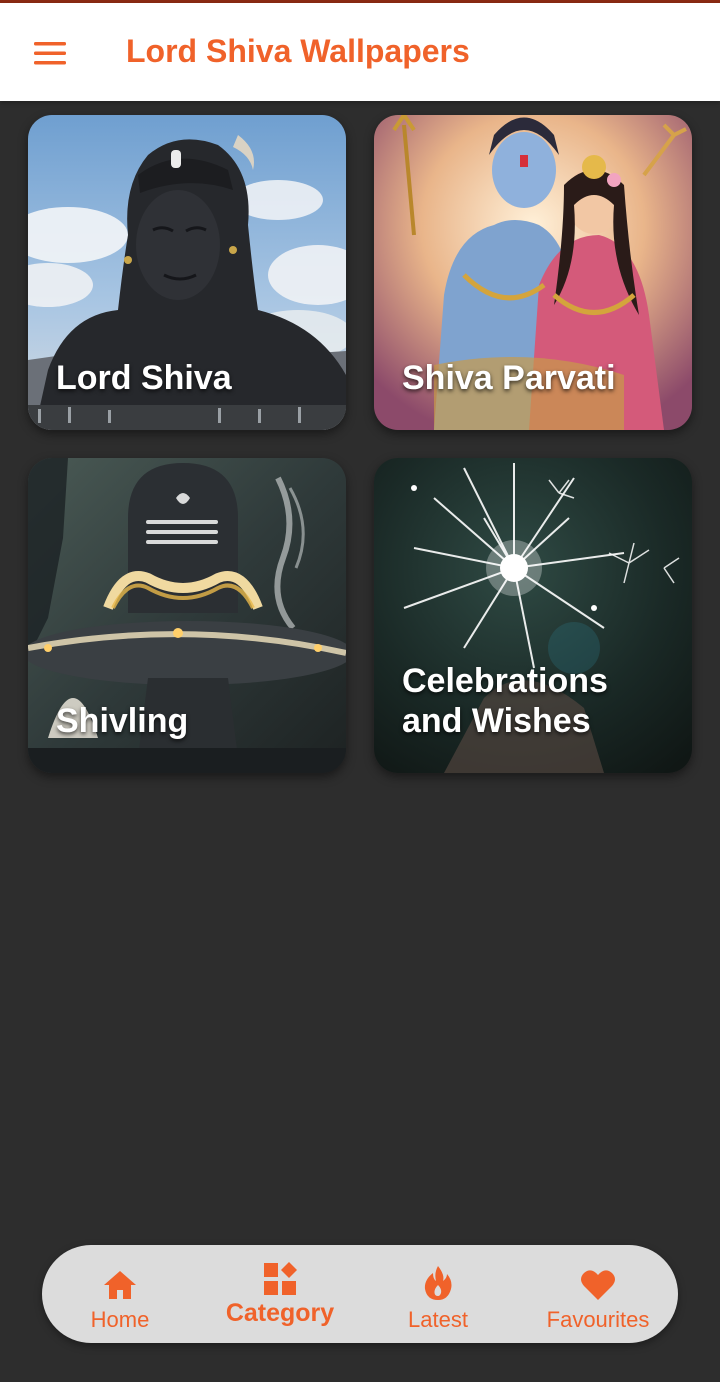 The height and width of the screenshot is (1382, 720). I want to click on page-title: Lord Shiva Wallpapers, so click(298, 51).